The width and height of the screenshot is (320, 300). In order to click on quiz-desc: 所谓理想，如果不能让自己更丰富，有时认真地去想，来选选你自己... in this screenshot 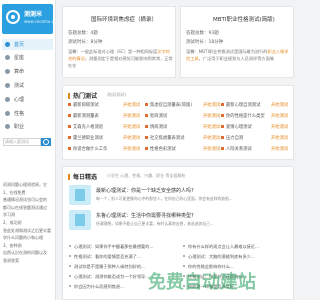, I will do `click(155, 223)`.